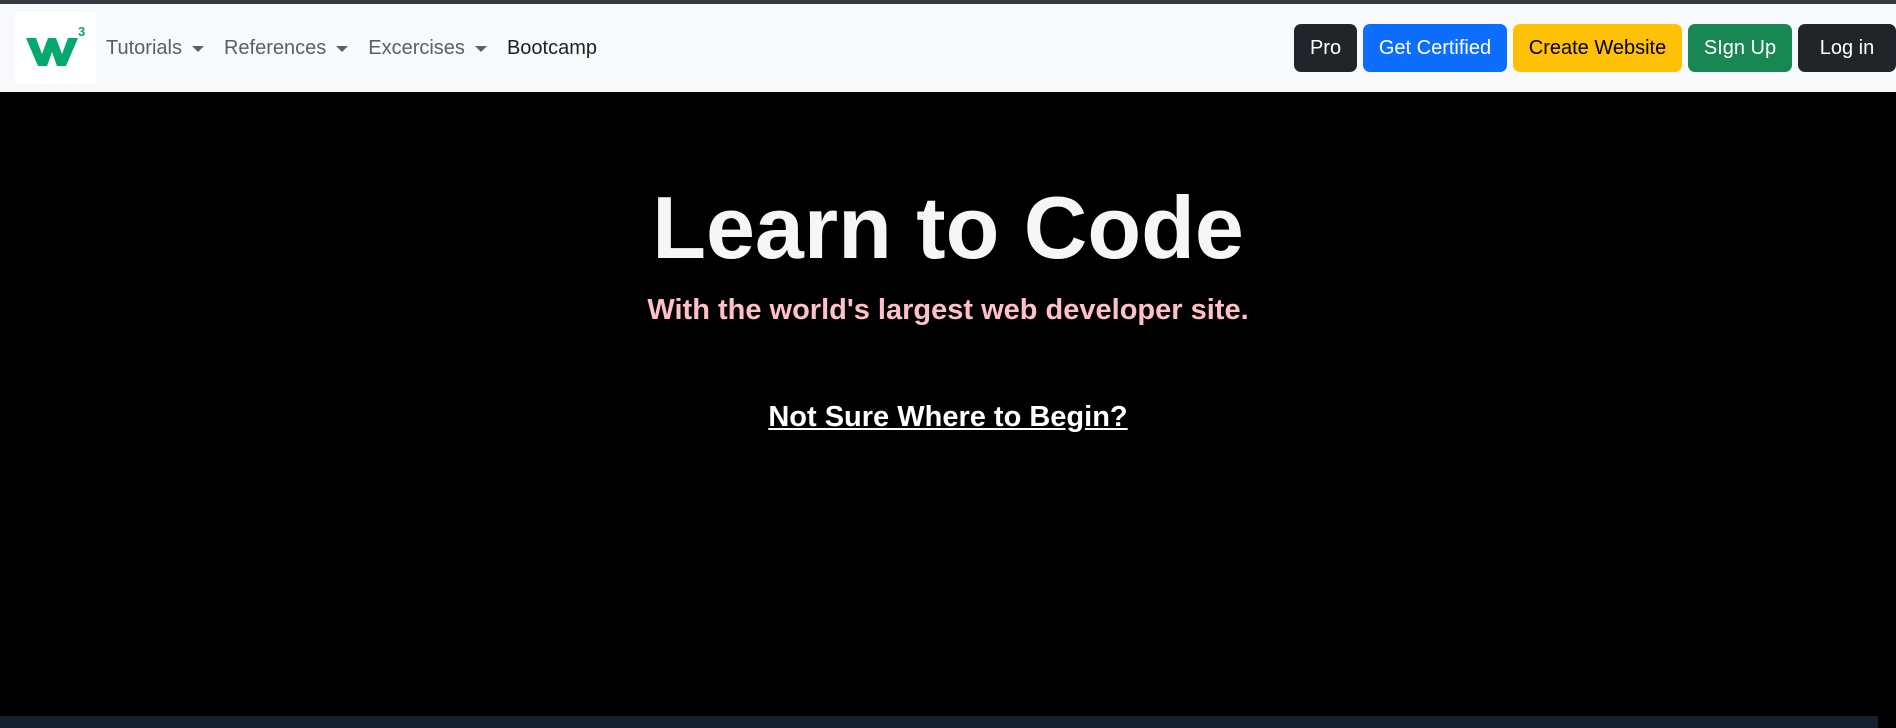  I want to click on nav-item-label: Bootcamp, so click(551, 47).